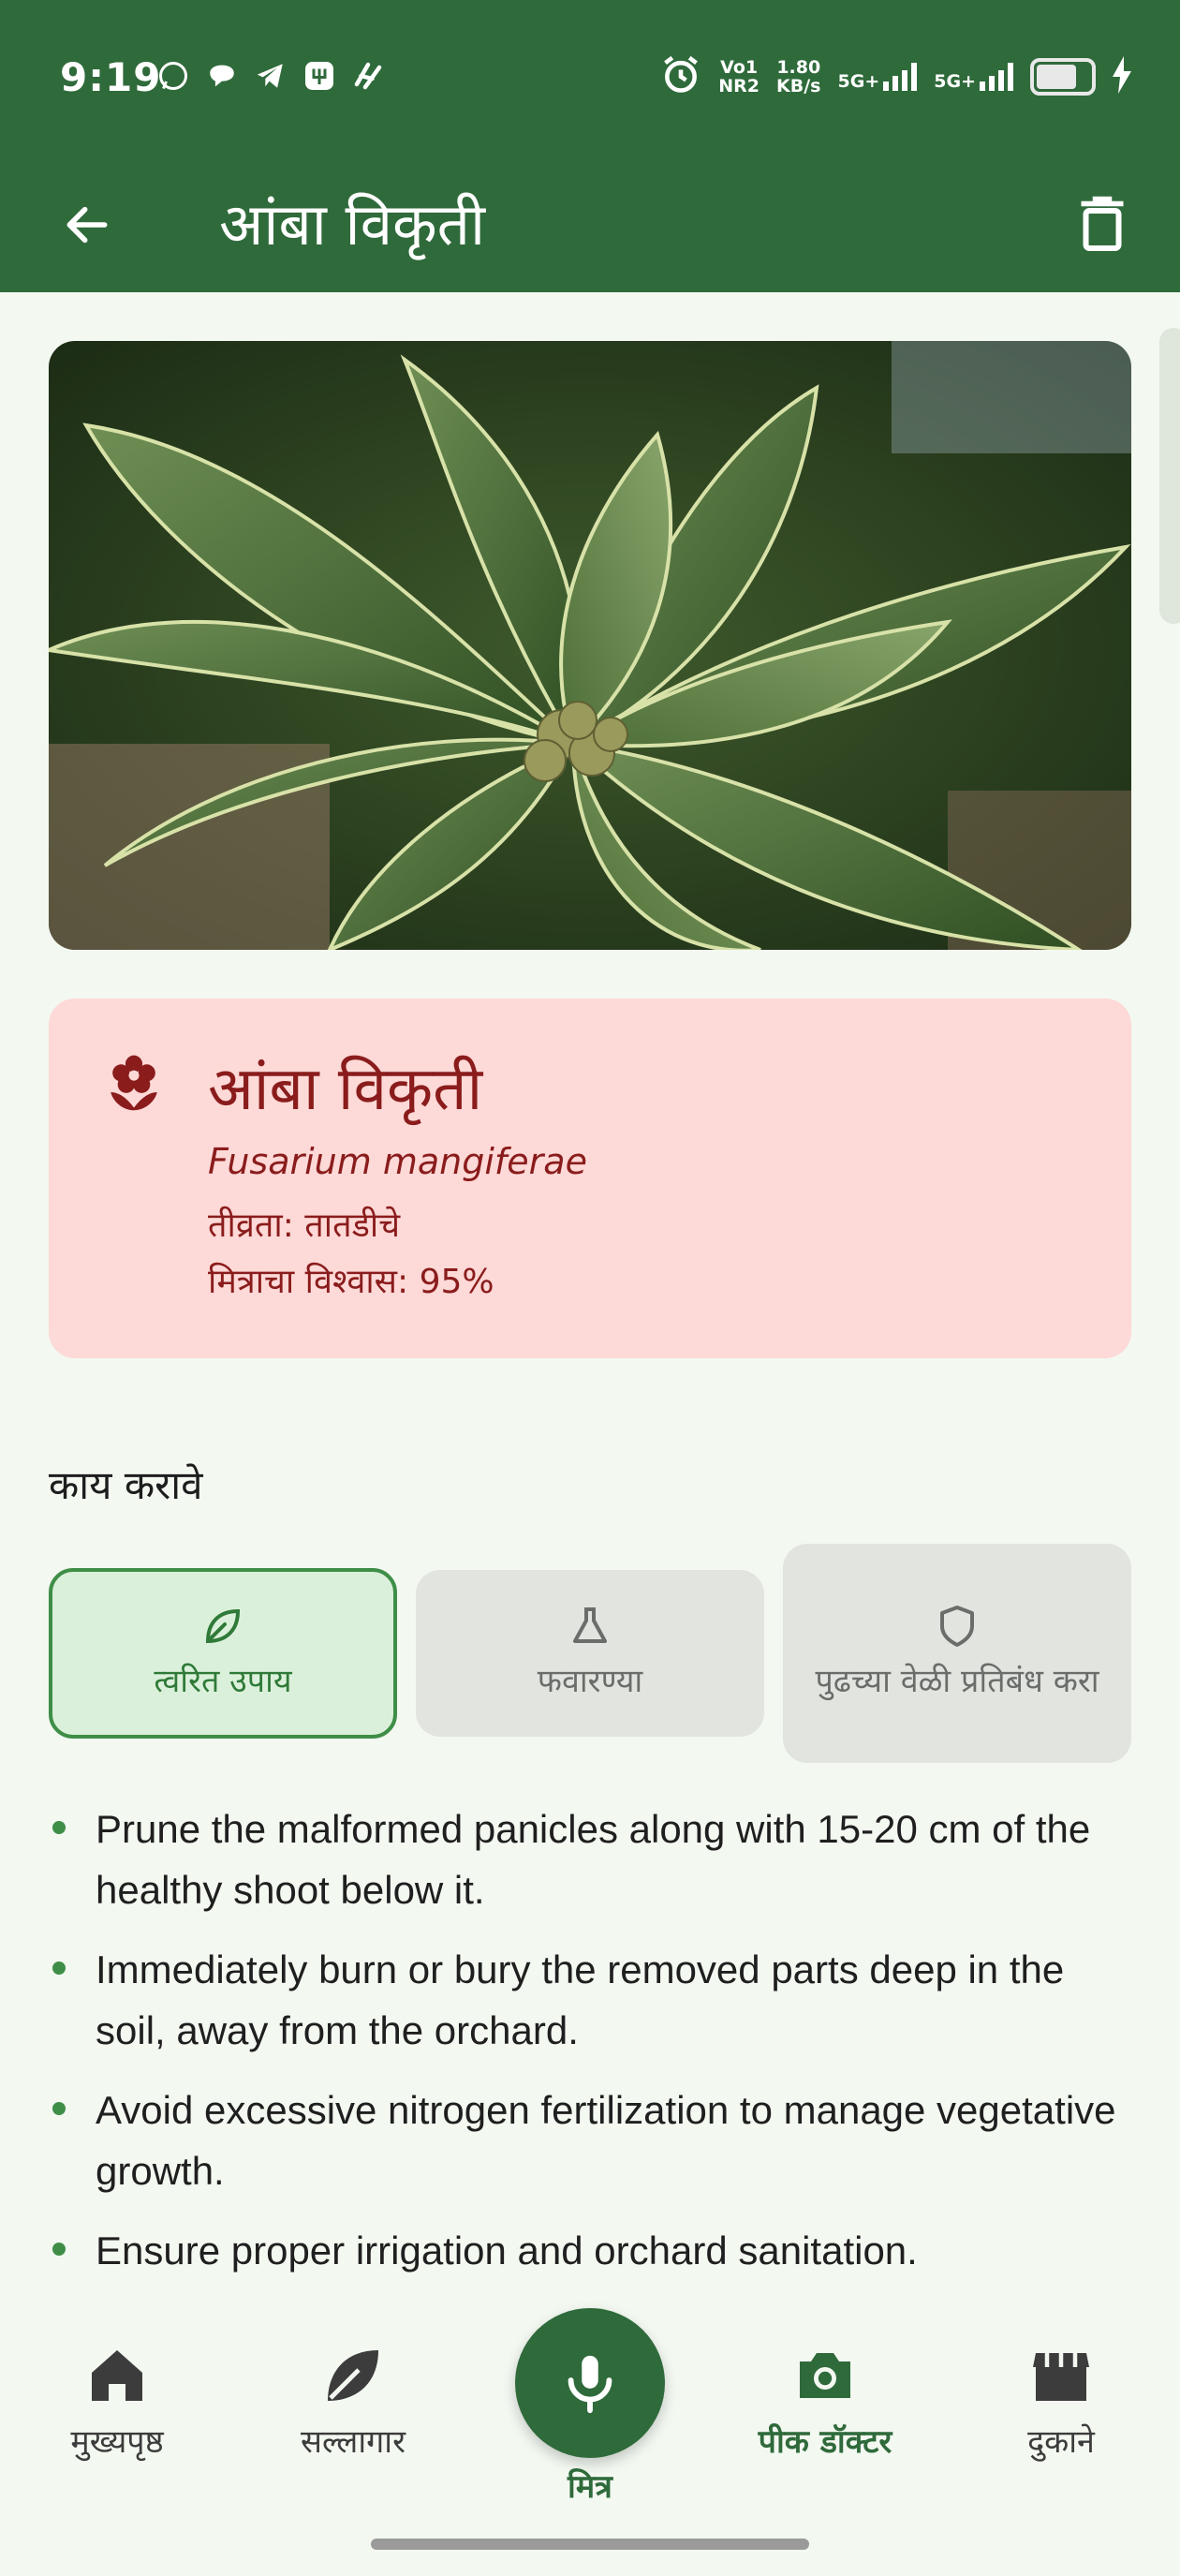 Image resolution: width=1180 pixels, height=2576 pixels. I want to click on battery-icon, so click(1063, 77).